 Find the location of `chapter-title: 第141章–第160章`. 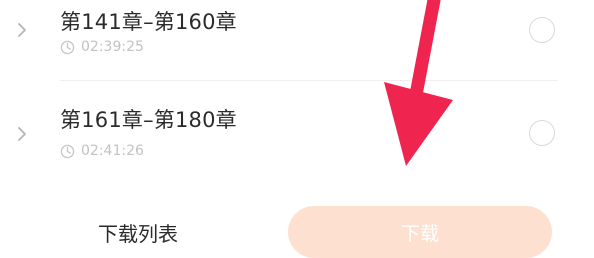

chapter-title: 第141章–第160章 is located at coordinates (148, 22).